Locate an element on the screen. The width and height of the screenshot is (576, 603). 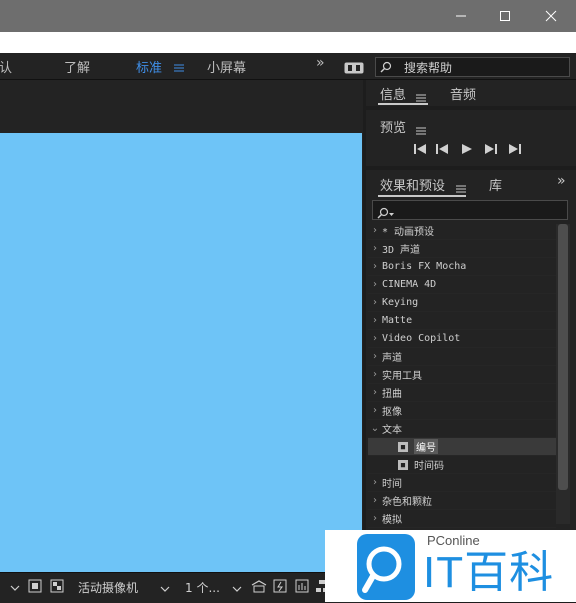
next-frame-icon is located at coordinates (491, 150).